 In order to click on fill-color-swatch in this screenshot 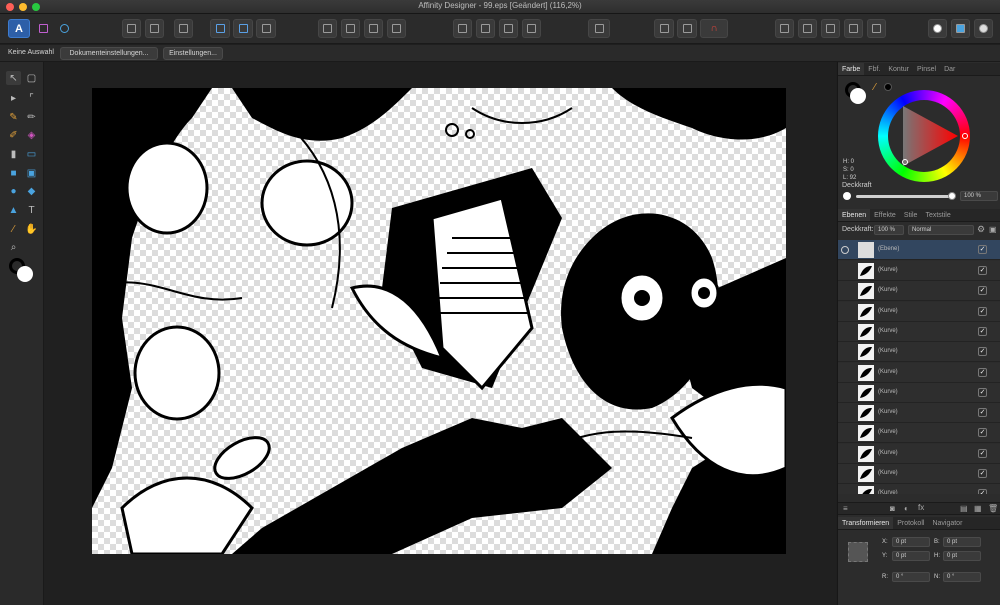, I will do `click(25, 274)`.